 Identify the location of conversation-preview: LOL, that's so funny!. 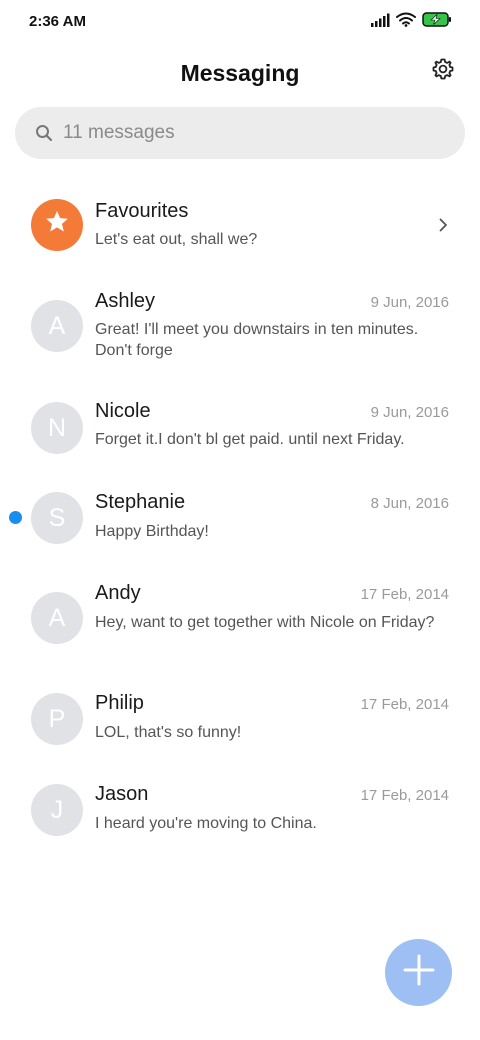
(168, 732).